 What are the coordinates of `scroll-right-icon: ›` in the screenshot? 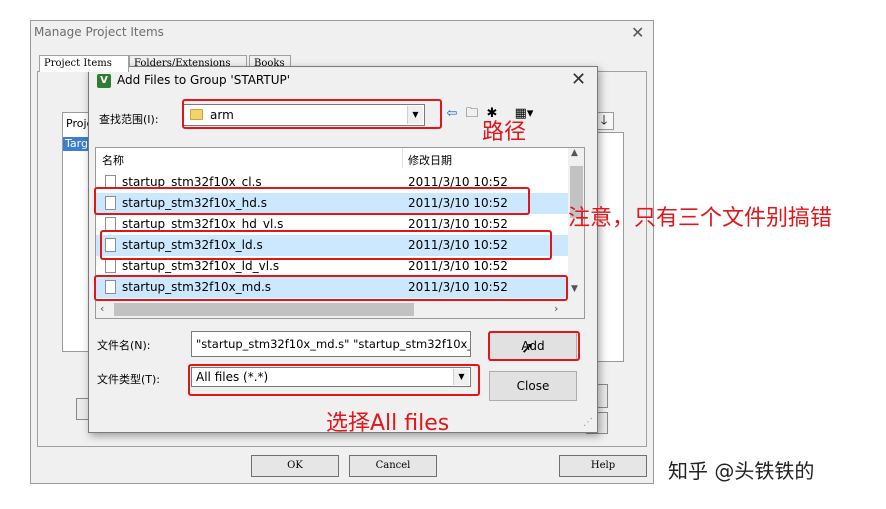 It's located at (556, 308).